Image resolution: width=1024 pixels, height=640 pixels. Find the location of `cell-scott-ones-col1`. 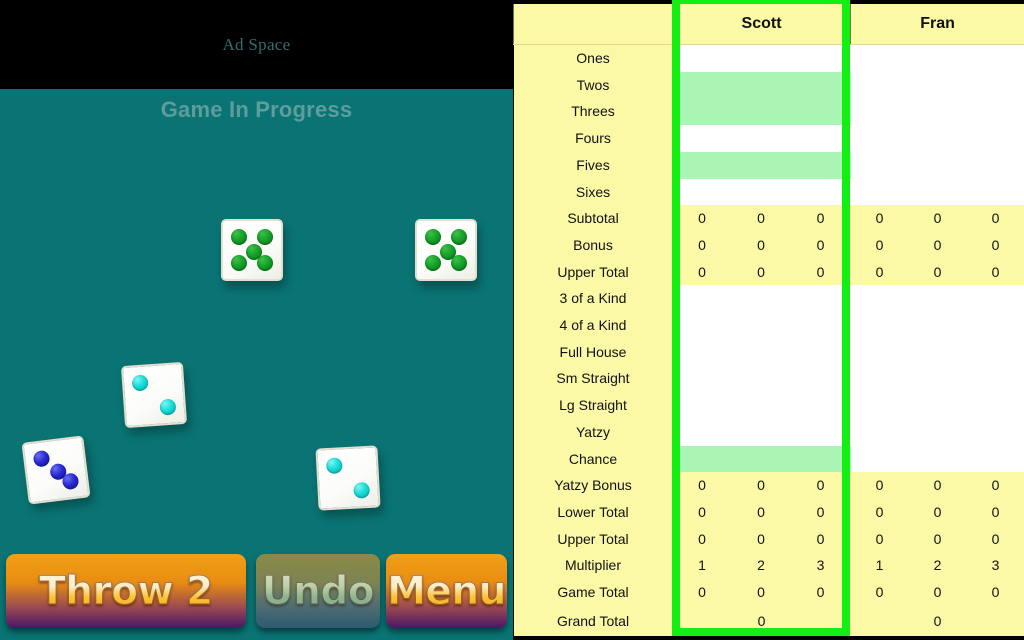

cell-scott-ones-col1 is located at coordinates (702, 58).